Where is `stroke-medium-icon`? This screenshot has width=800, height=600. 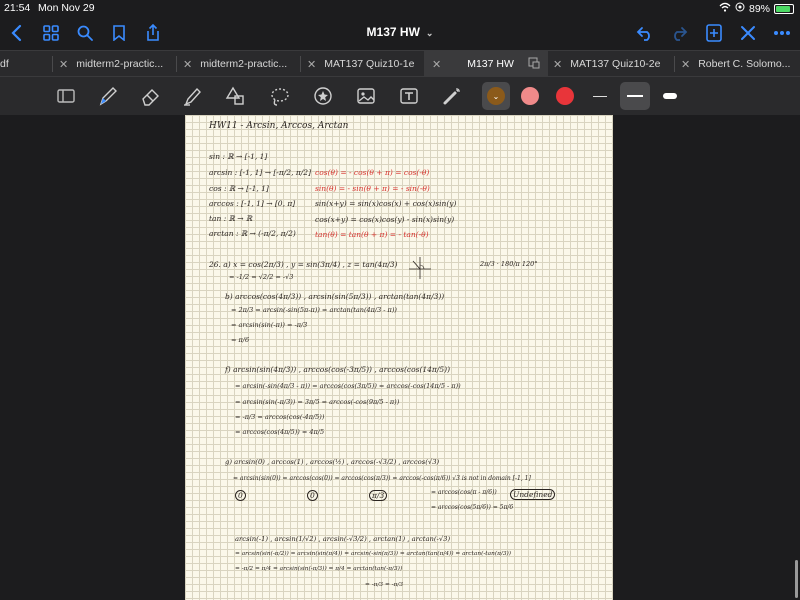
stroke-medium-icon is located at coordinates (635, 96).